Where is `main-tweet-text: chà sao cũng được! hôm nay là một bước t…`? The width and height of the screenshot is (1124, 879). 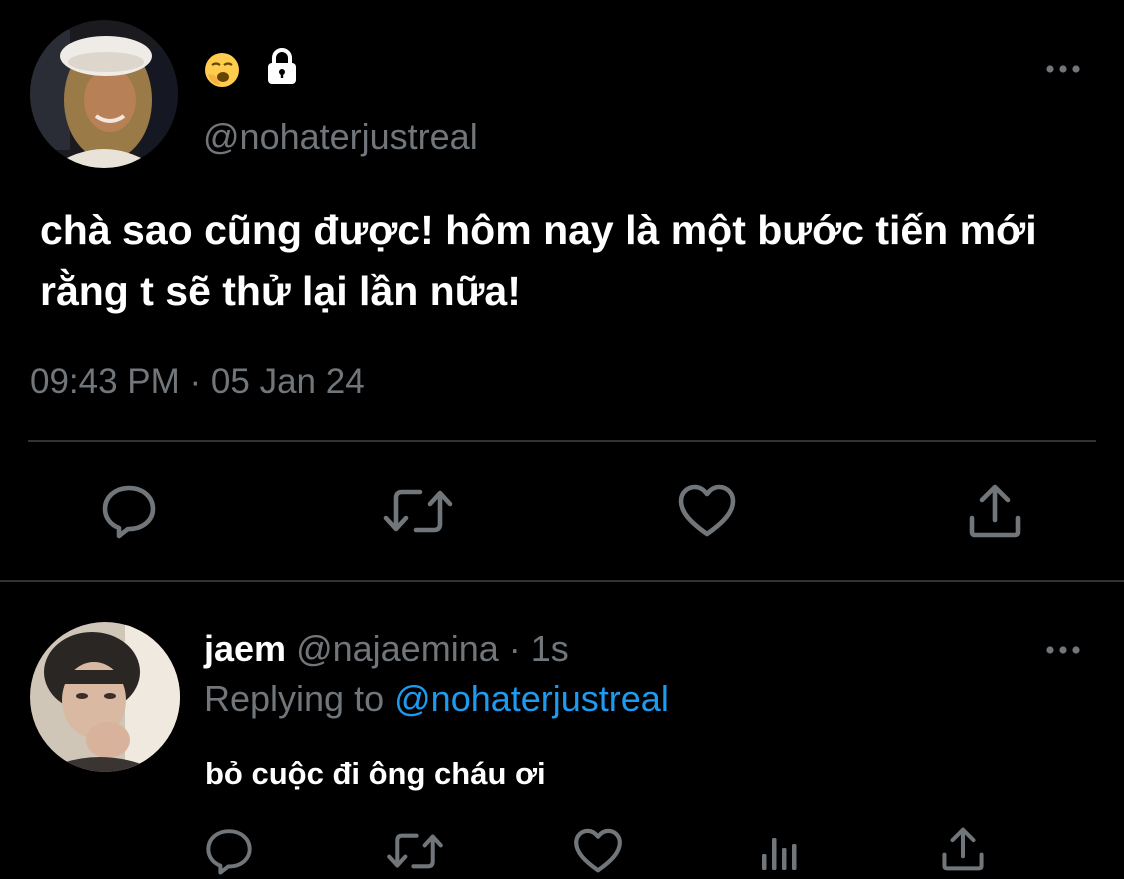
main-tweet-text: chà sao cũng được! hôm nay là một bước t… is located at coordinates (538, 260).